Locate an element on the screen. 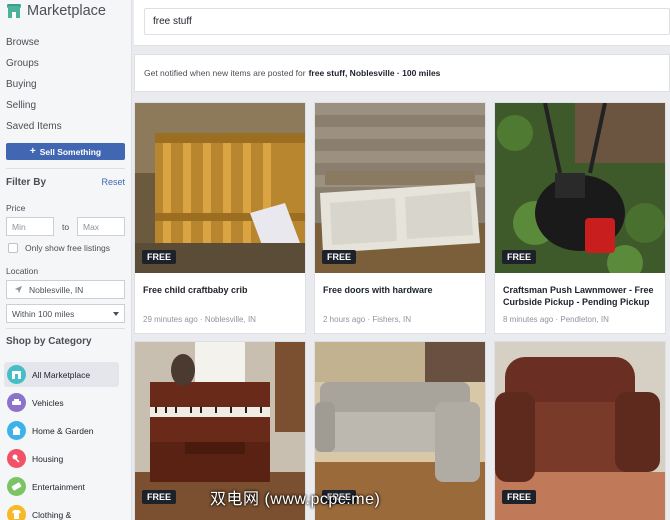 This screenshot has width=670, height=520. category-entertainment: Entertainment is located at coordinates (61, 486).